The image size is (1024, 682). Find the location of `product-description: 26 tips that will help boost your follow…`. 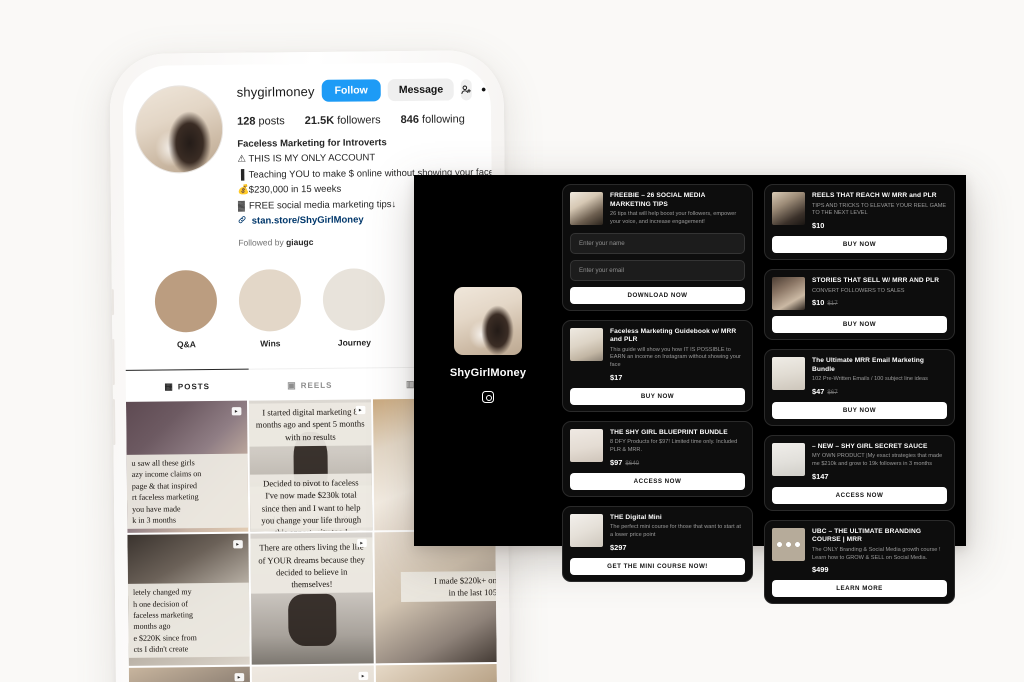

product-description: 26 tips that will help boost your follow… is located at coordinates (673, 218).